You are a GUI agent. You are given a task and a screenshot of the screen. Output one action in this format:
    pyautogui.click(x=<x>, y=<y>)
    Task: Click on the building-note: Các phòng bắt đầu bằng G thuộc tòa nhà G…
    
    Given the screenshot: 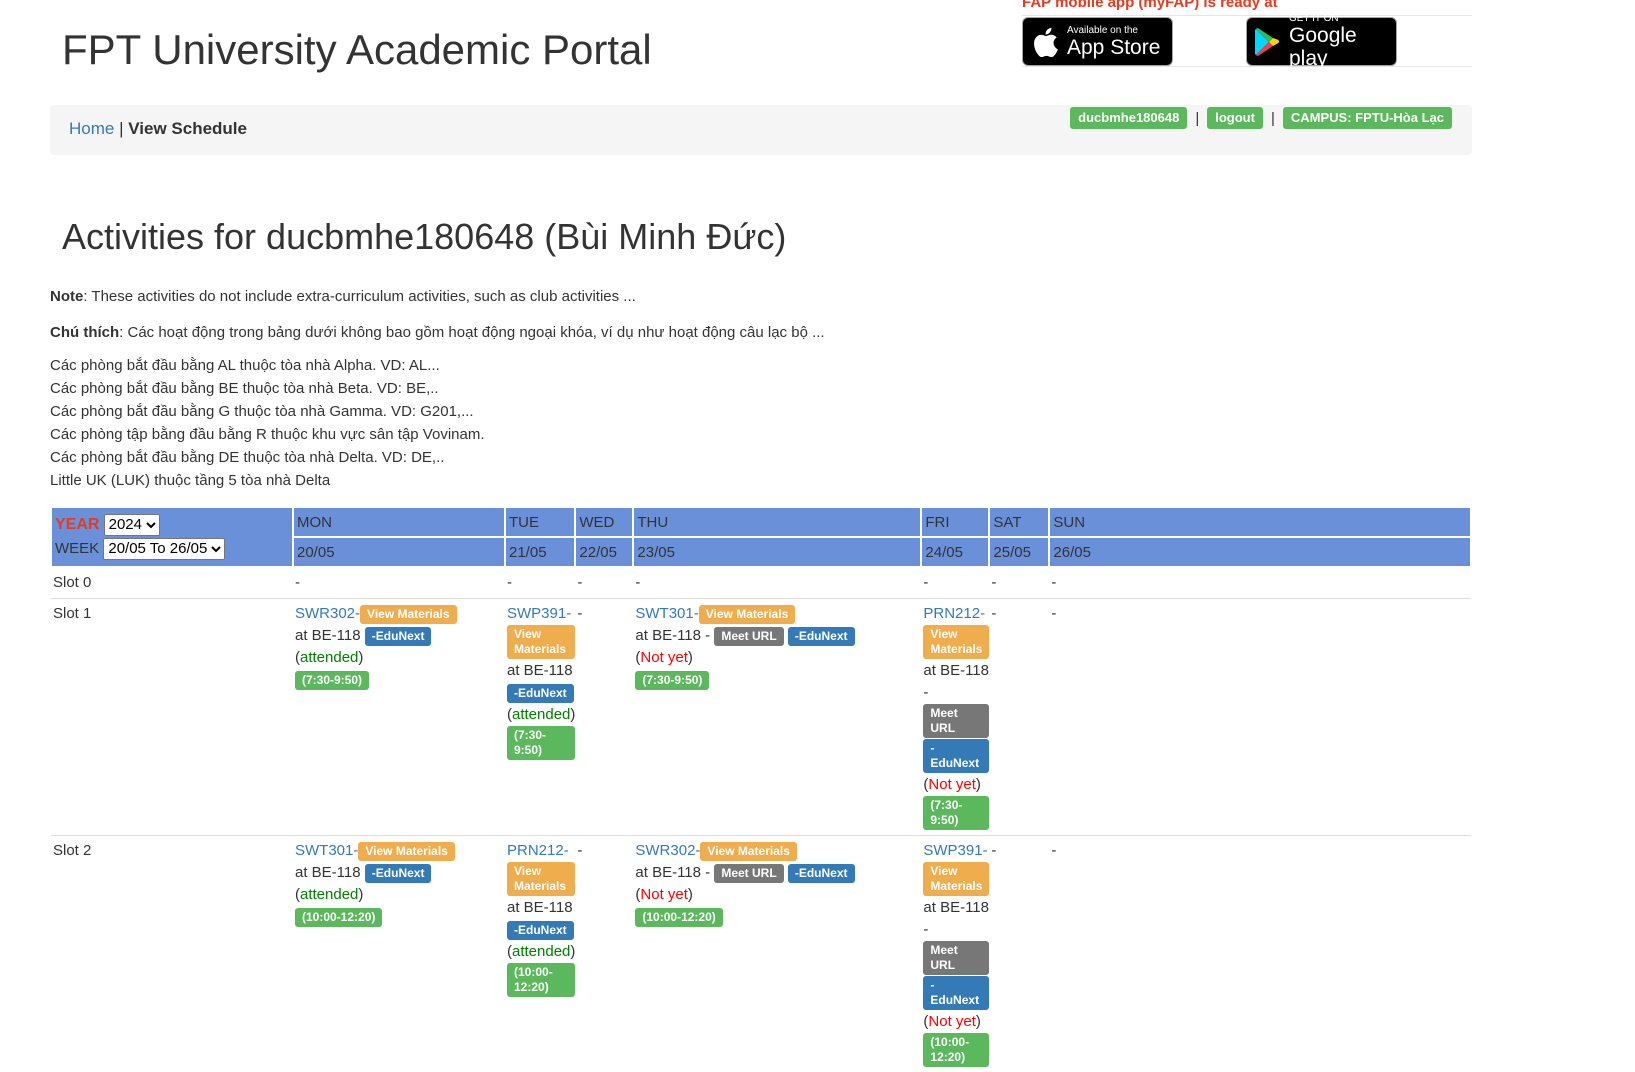 What is the action you would take?
    pyautogui.click(x=437, y=411)
    